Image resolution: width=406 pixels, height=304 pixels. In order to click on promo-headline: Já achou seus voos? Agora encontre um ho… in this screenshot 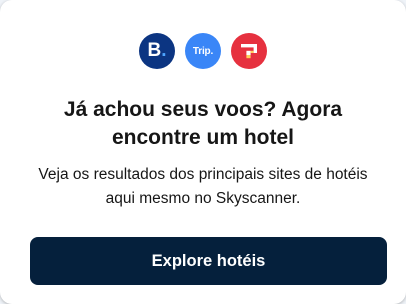, I will do `click(203, 123)`.